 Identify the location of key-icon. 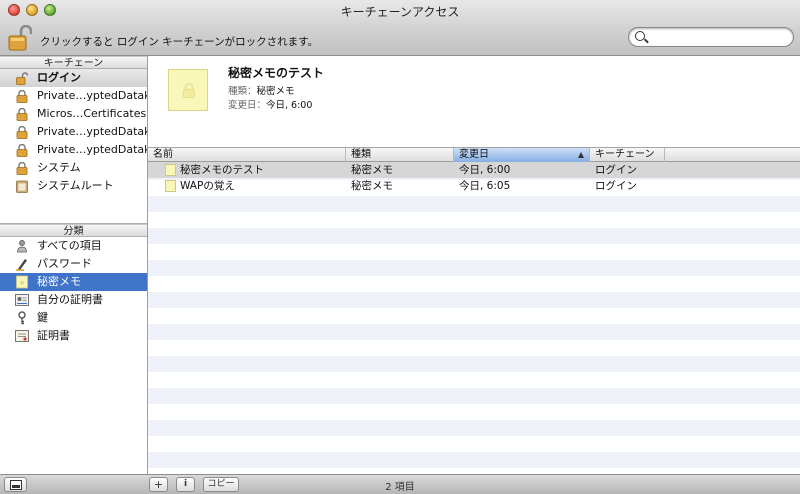
(22, 318).